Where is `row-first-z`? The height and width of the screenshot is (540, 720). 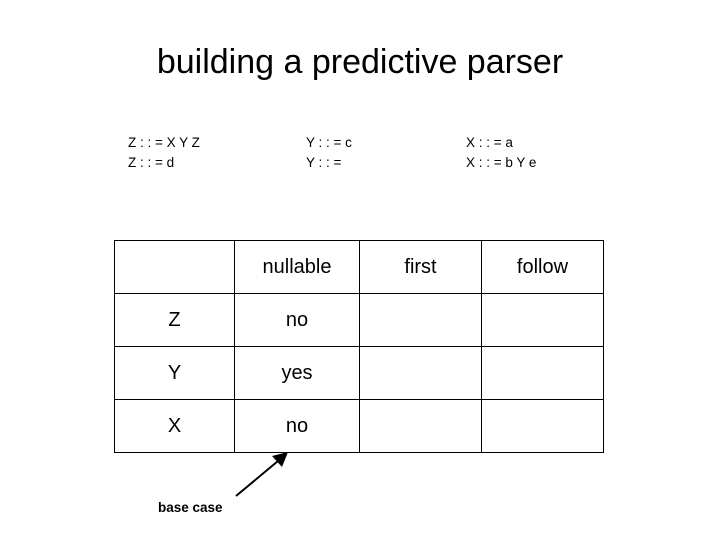
row-first-z is located at coordinates (420, 320).